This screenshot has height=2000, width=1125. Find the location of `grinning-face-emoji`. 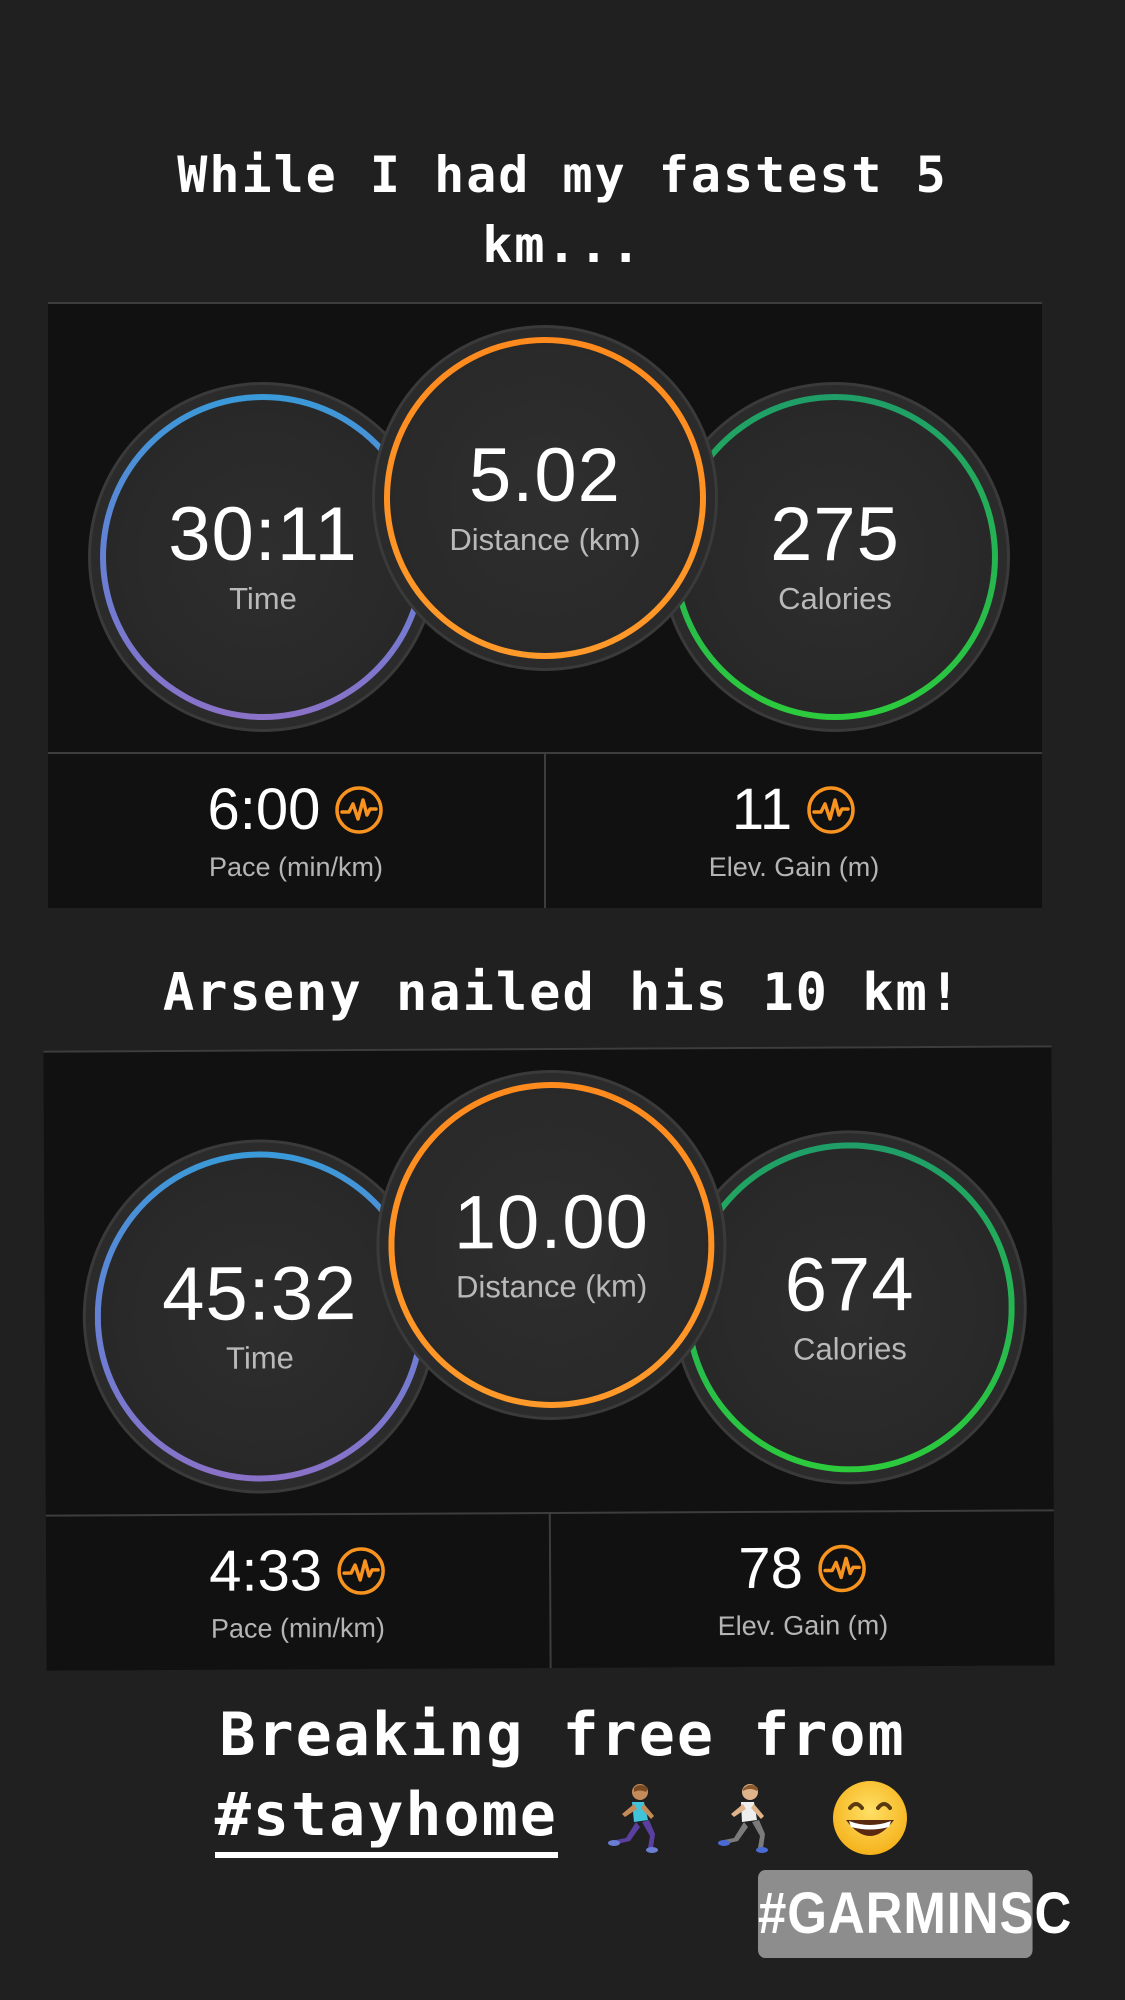

grinning-face-emoji is located at coordinates (870, 1818).